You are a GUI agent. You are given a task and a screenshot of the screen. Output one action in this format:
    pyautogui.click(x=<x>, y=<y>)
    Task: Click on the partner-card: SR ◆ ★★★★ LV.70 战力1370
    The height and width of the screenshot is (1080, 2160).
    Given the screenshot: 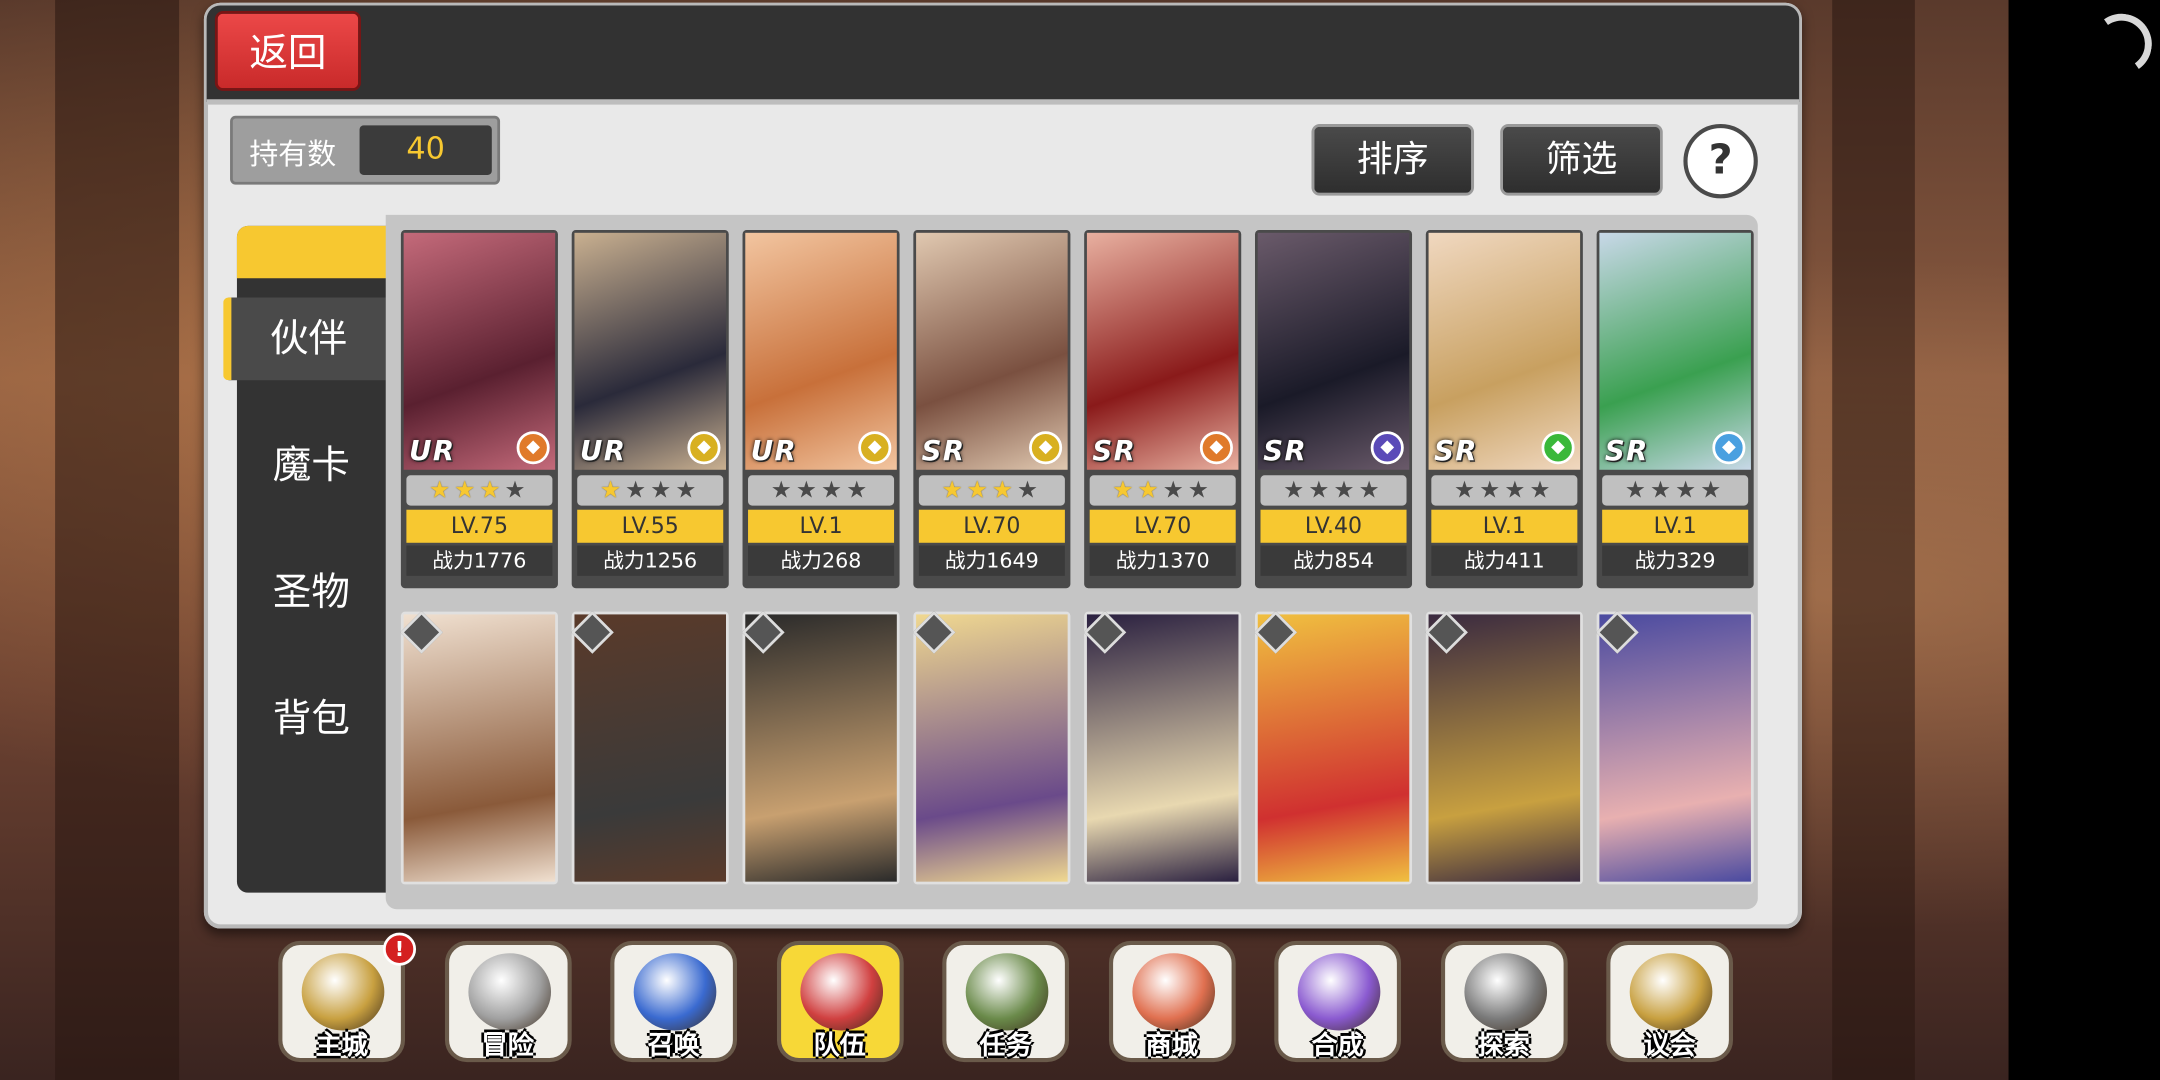 What is the action you would take?
    pyautogui.click(x=1163, y=409)
    